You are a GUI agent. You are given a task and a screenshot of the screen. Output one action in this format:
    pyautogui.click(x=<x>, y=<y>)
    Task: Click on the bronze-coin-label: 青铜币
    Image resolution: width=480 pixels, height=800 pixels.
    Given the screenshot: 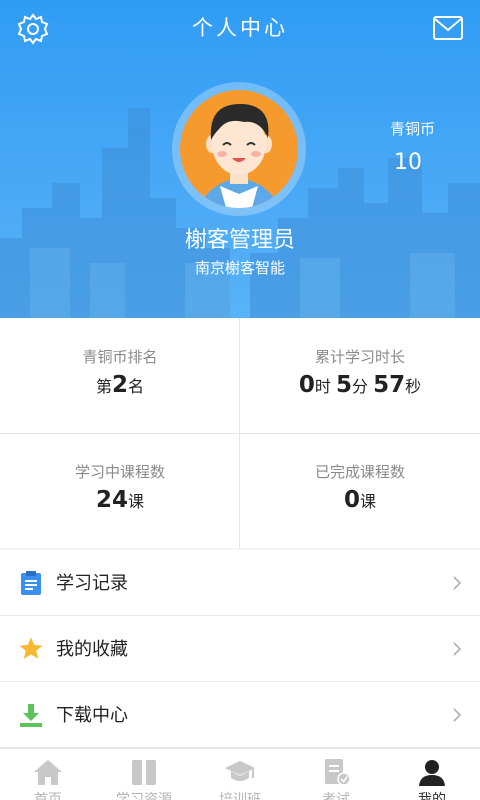 What is the action you would take?
    pyautogui.click(x=413, y=129)
    